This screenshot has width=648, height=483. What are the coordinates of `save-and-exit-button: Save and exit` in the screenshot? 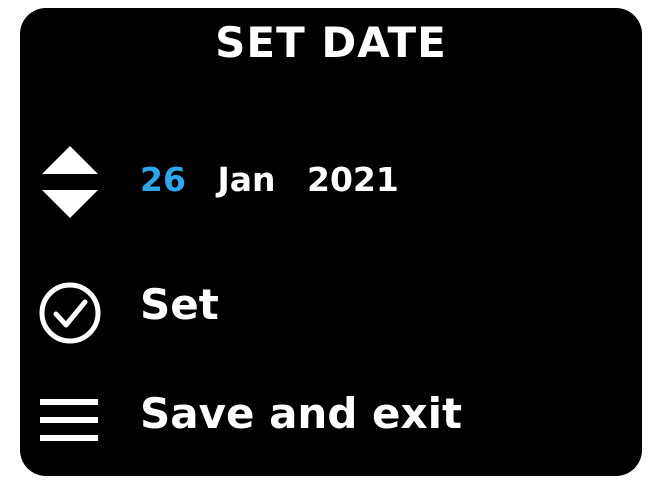 It's located at (331, 421).